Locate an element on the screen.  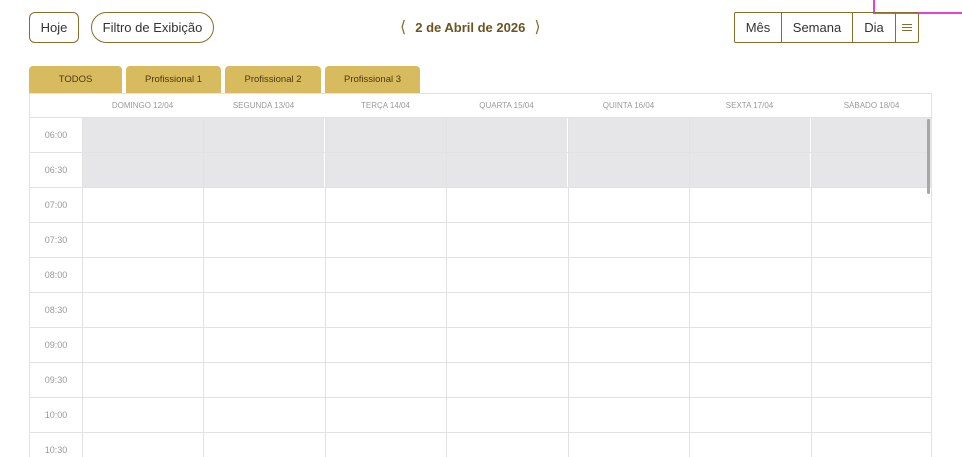
time-row: 08:00 is located at coordinates (480, 275).